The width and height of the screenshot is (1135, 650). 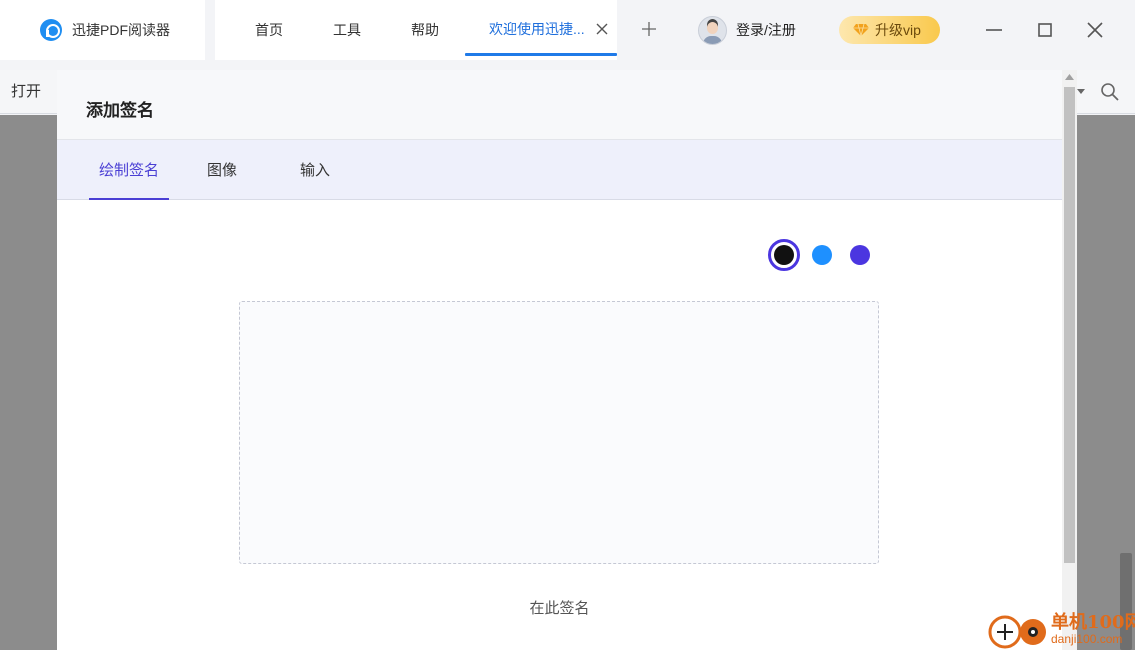 What do you see at coordinates (129, 199) in the screenshot?
I see `active-tab-underline` at bounding box center [129, 199].